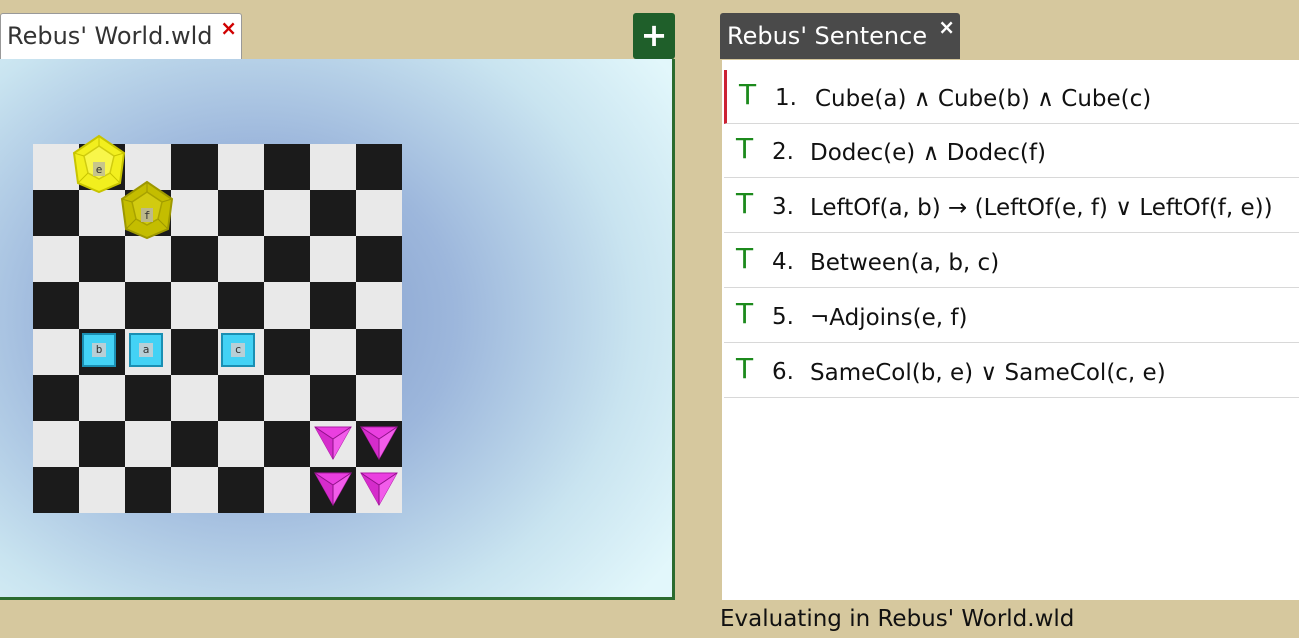  Describe the element at coordinates (988, 373) in the screenshot. I see `sentence-formula: SameCol(b, e) ∨ SameCol(c, e)` at that location.